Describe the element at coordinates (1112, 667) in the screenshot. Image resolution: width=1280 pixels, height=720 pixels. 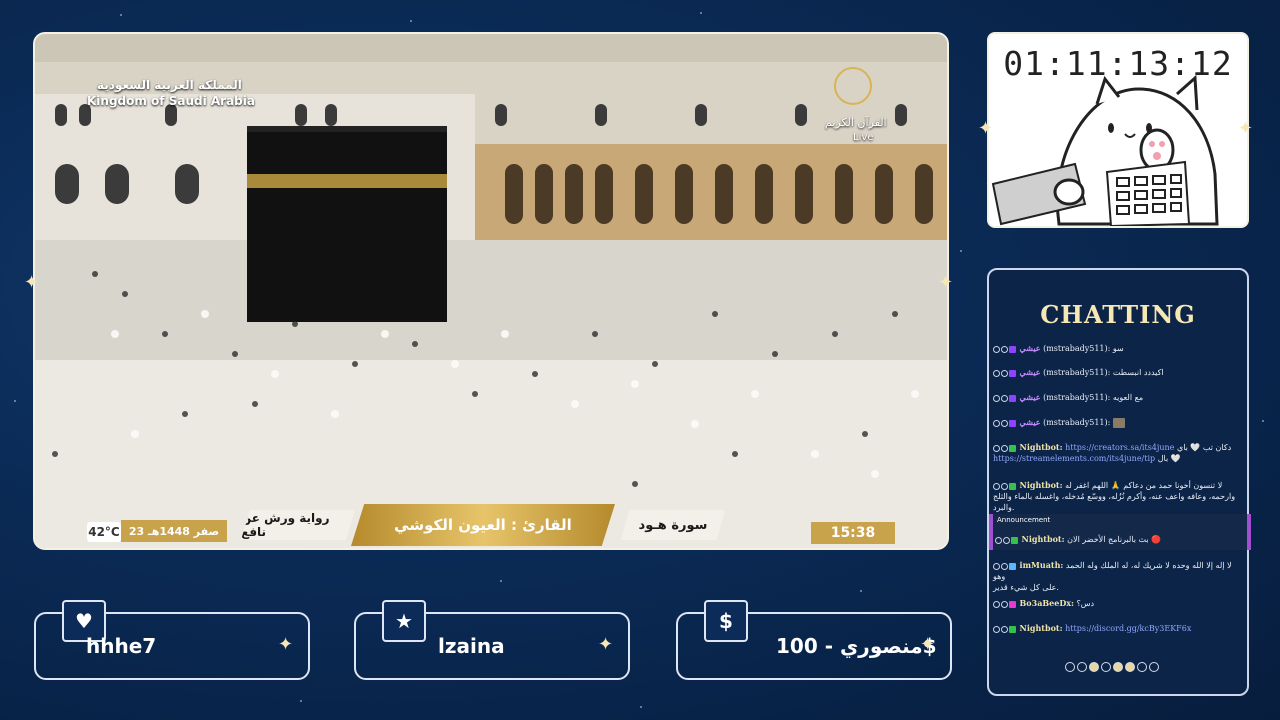
I see `chat-pager` at that location.